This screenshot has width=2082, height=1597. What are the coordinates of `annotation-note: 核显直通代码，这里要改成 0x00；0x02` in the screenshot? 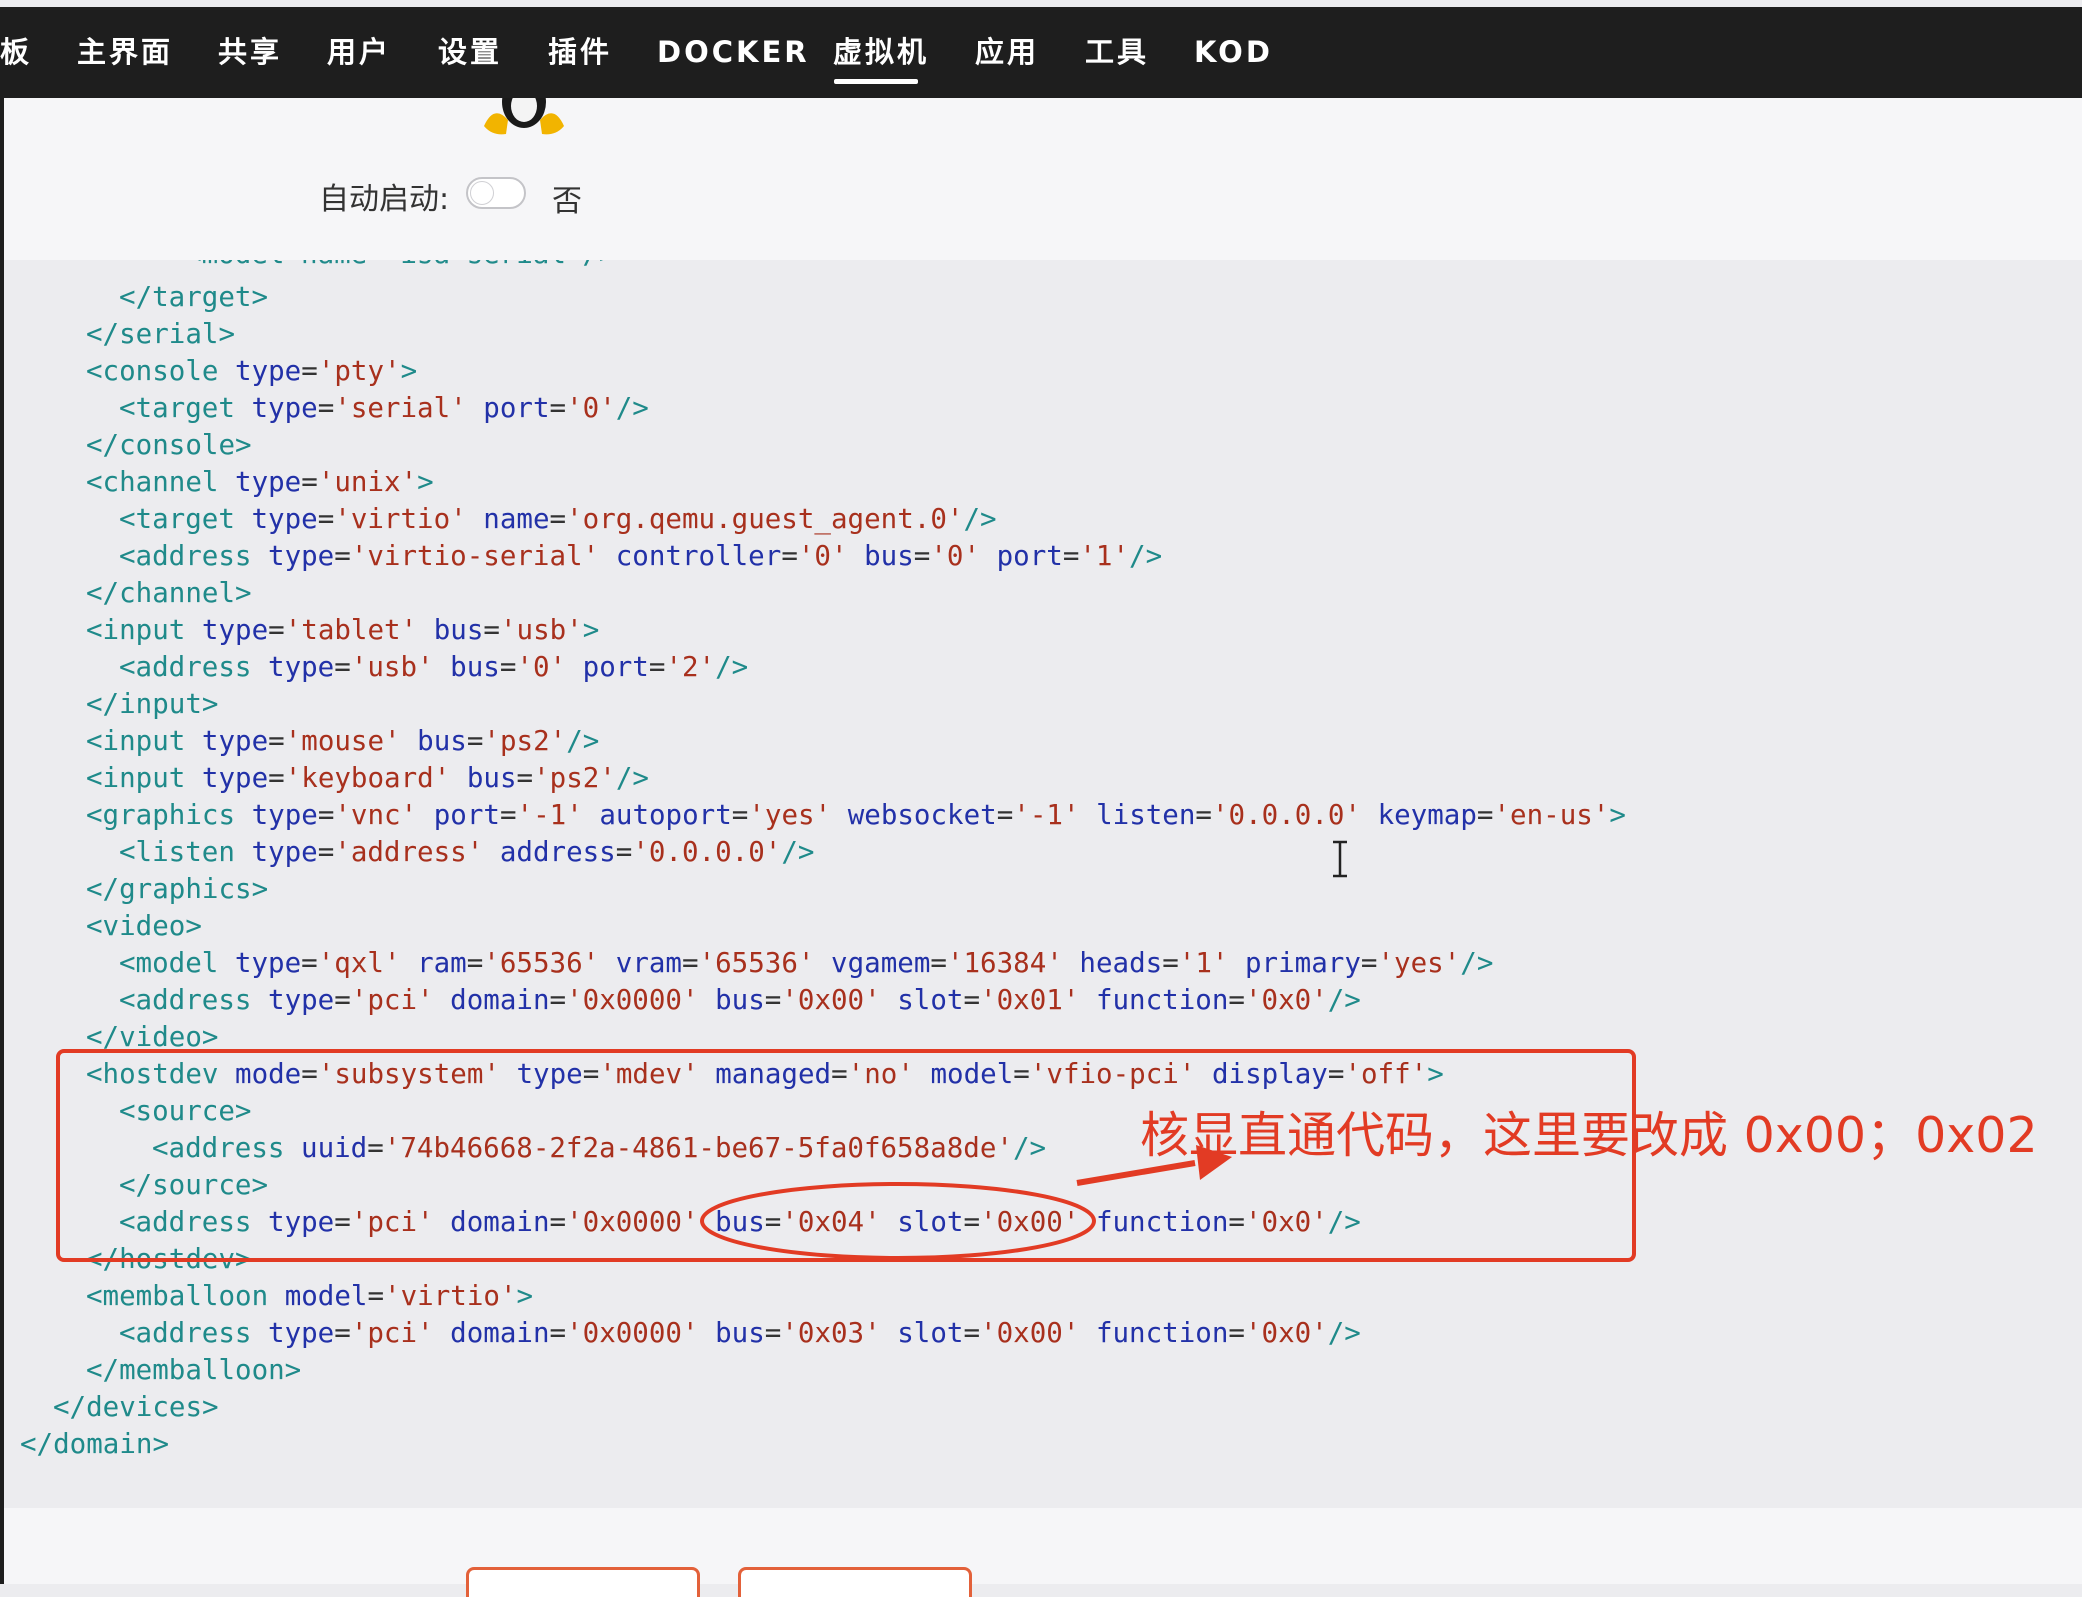 It's located at (1589, 1135).